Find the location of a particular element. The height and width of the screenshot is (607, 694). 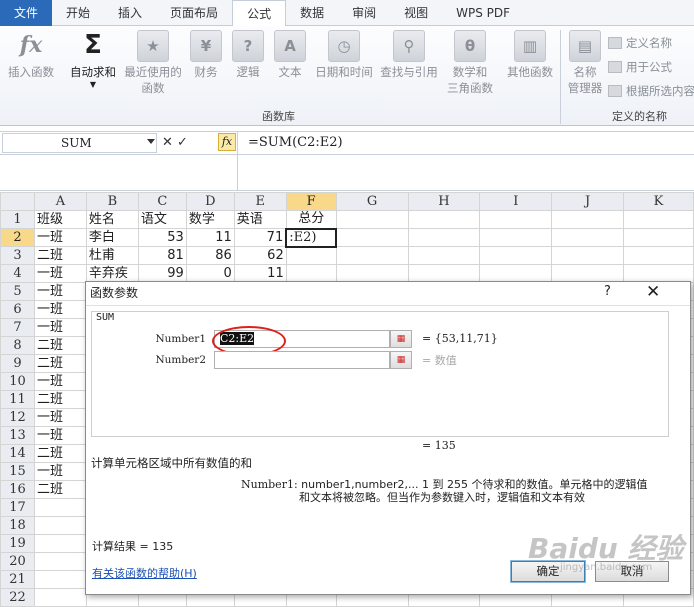

cell-A18 is located at coordinates (60, 525).